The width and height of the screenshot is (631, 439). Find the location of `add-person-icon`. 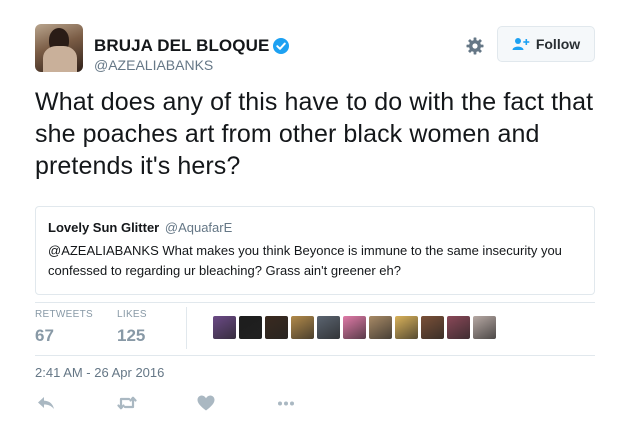

add-person-icon is located at coordinates (521, 44).